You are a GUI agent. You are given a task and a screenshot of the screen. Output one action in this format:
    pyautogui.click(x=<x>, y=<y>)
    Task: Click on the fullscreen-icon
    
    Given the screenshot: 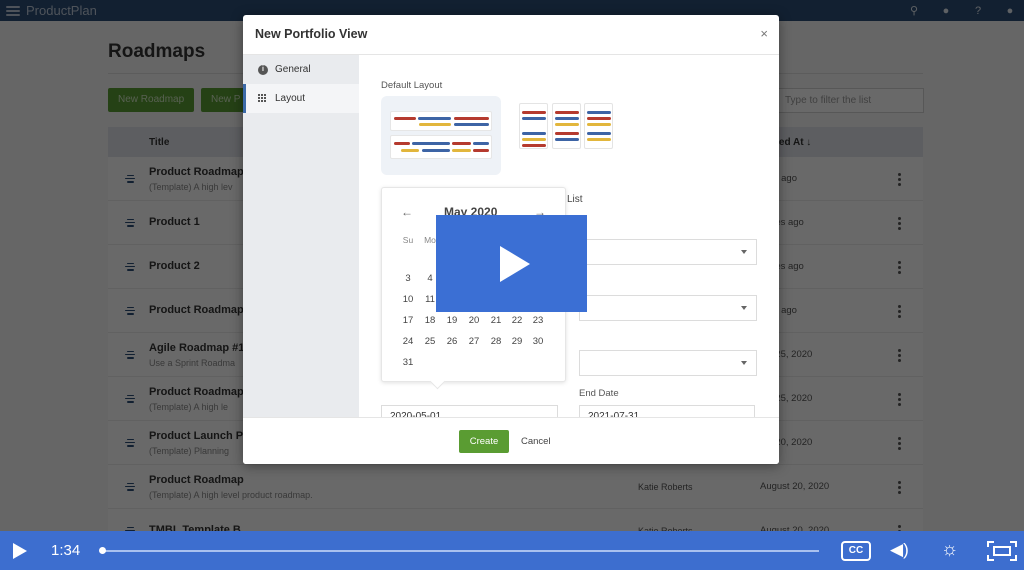 What is the action you would take?
    pyautogui.click(x=1002, y=551)
    